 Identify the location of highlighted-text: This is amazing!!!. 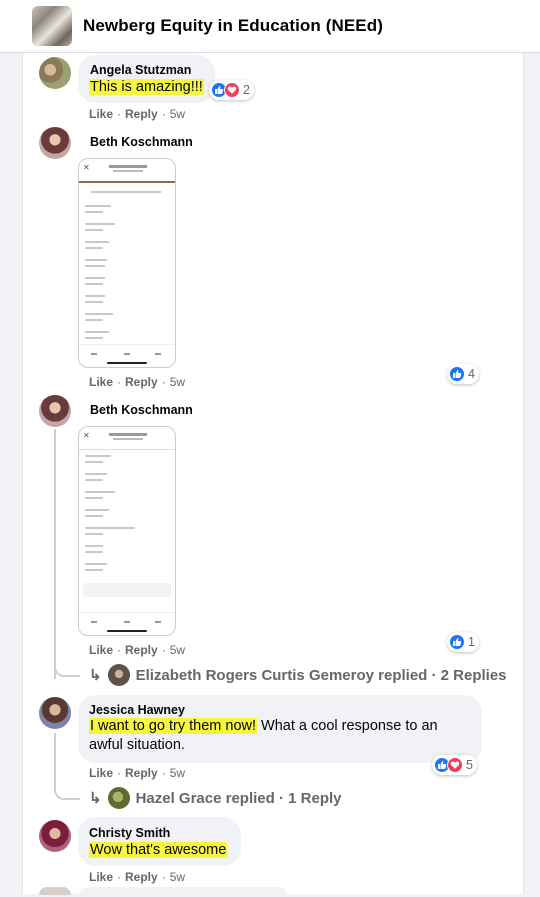
(146, 87).